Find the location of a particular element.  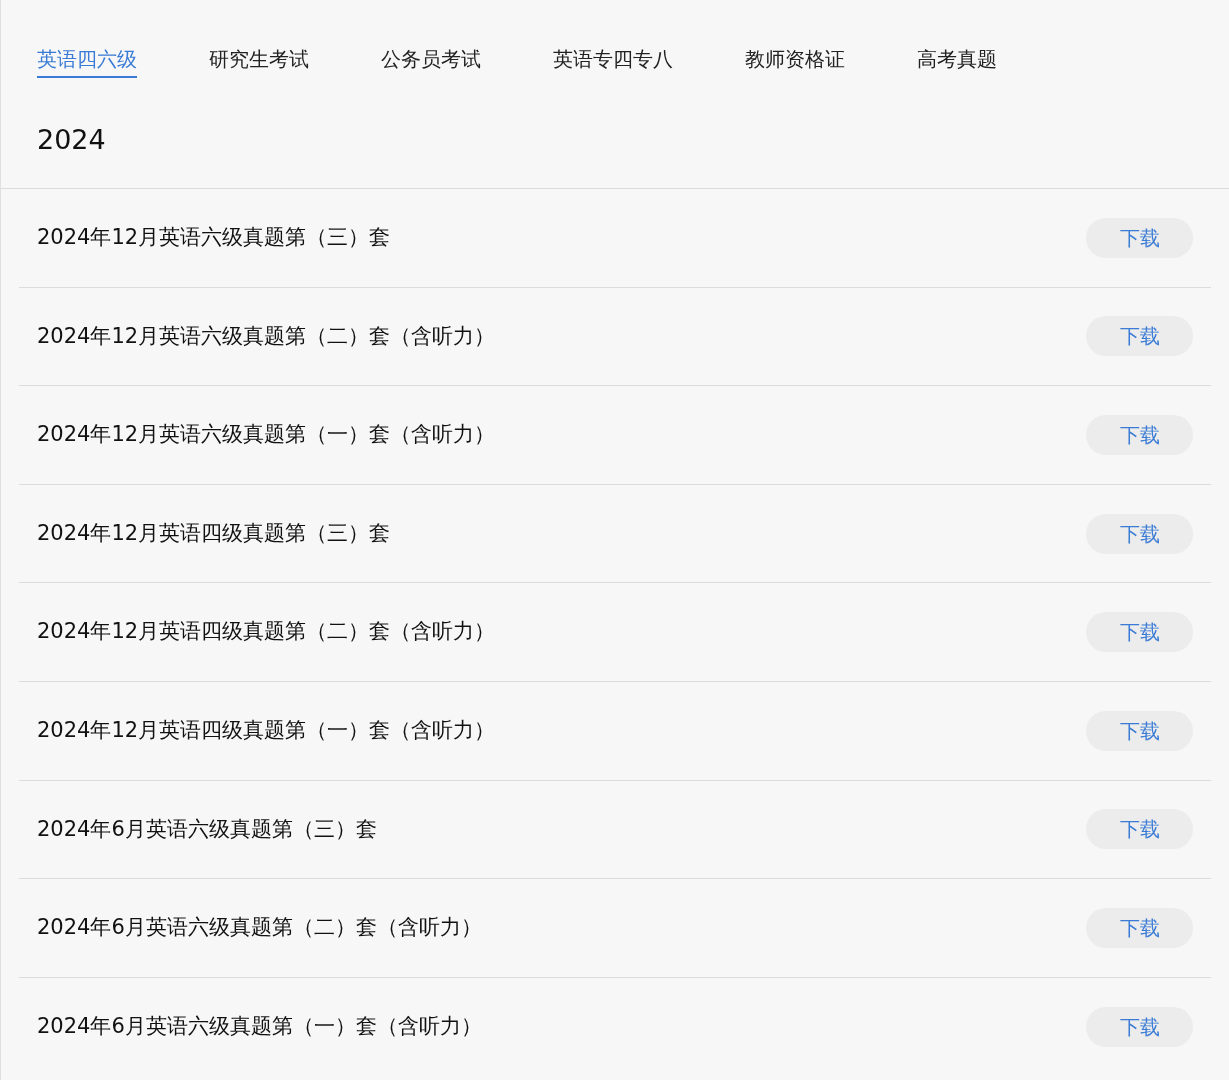

category-tab: 高考真题 is located at coordinates (957, 60).